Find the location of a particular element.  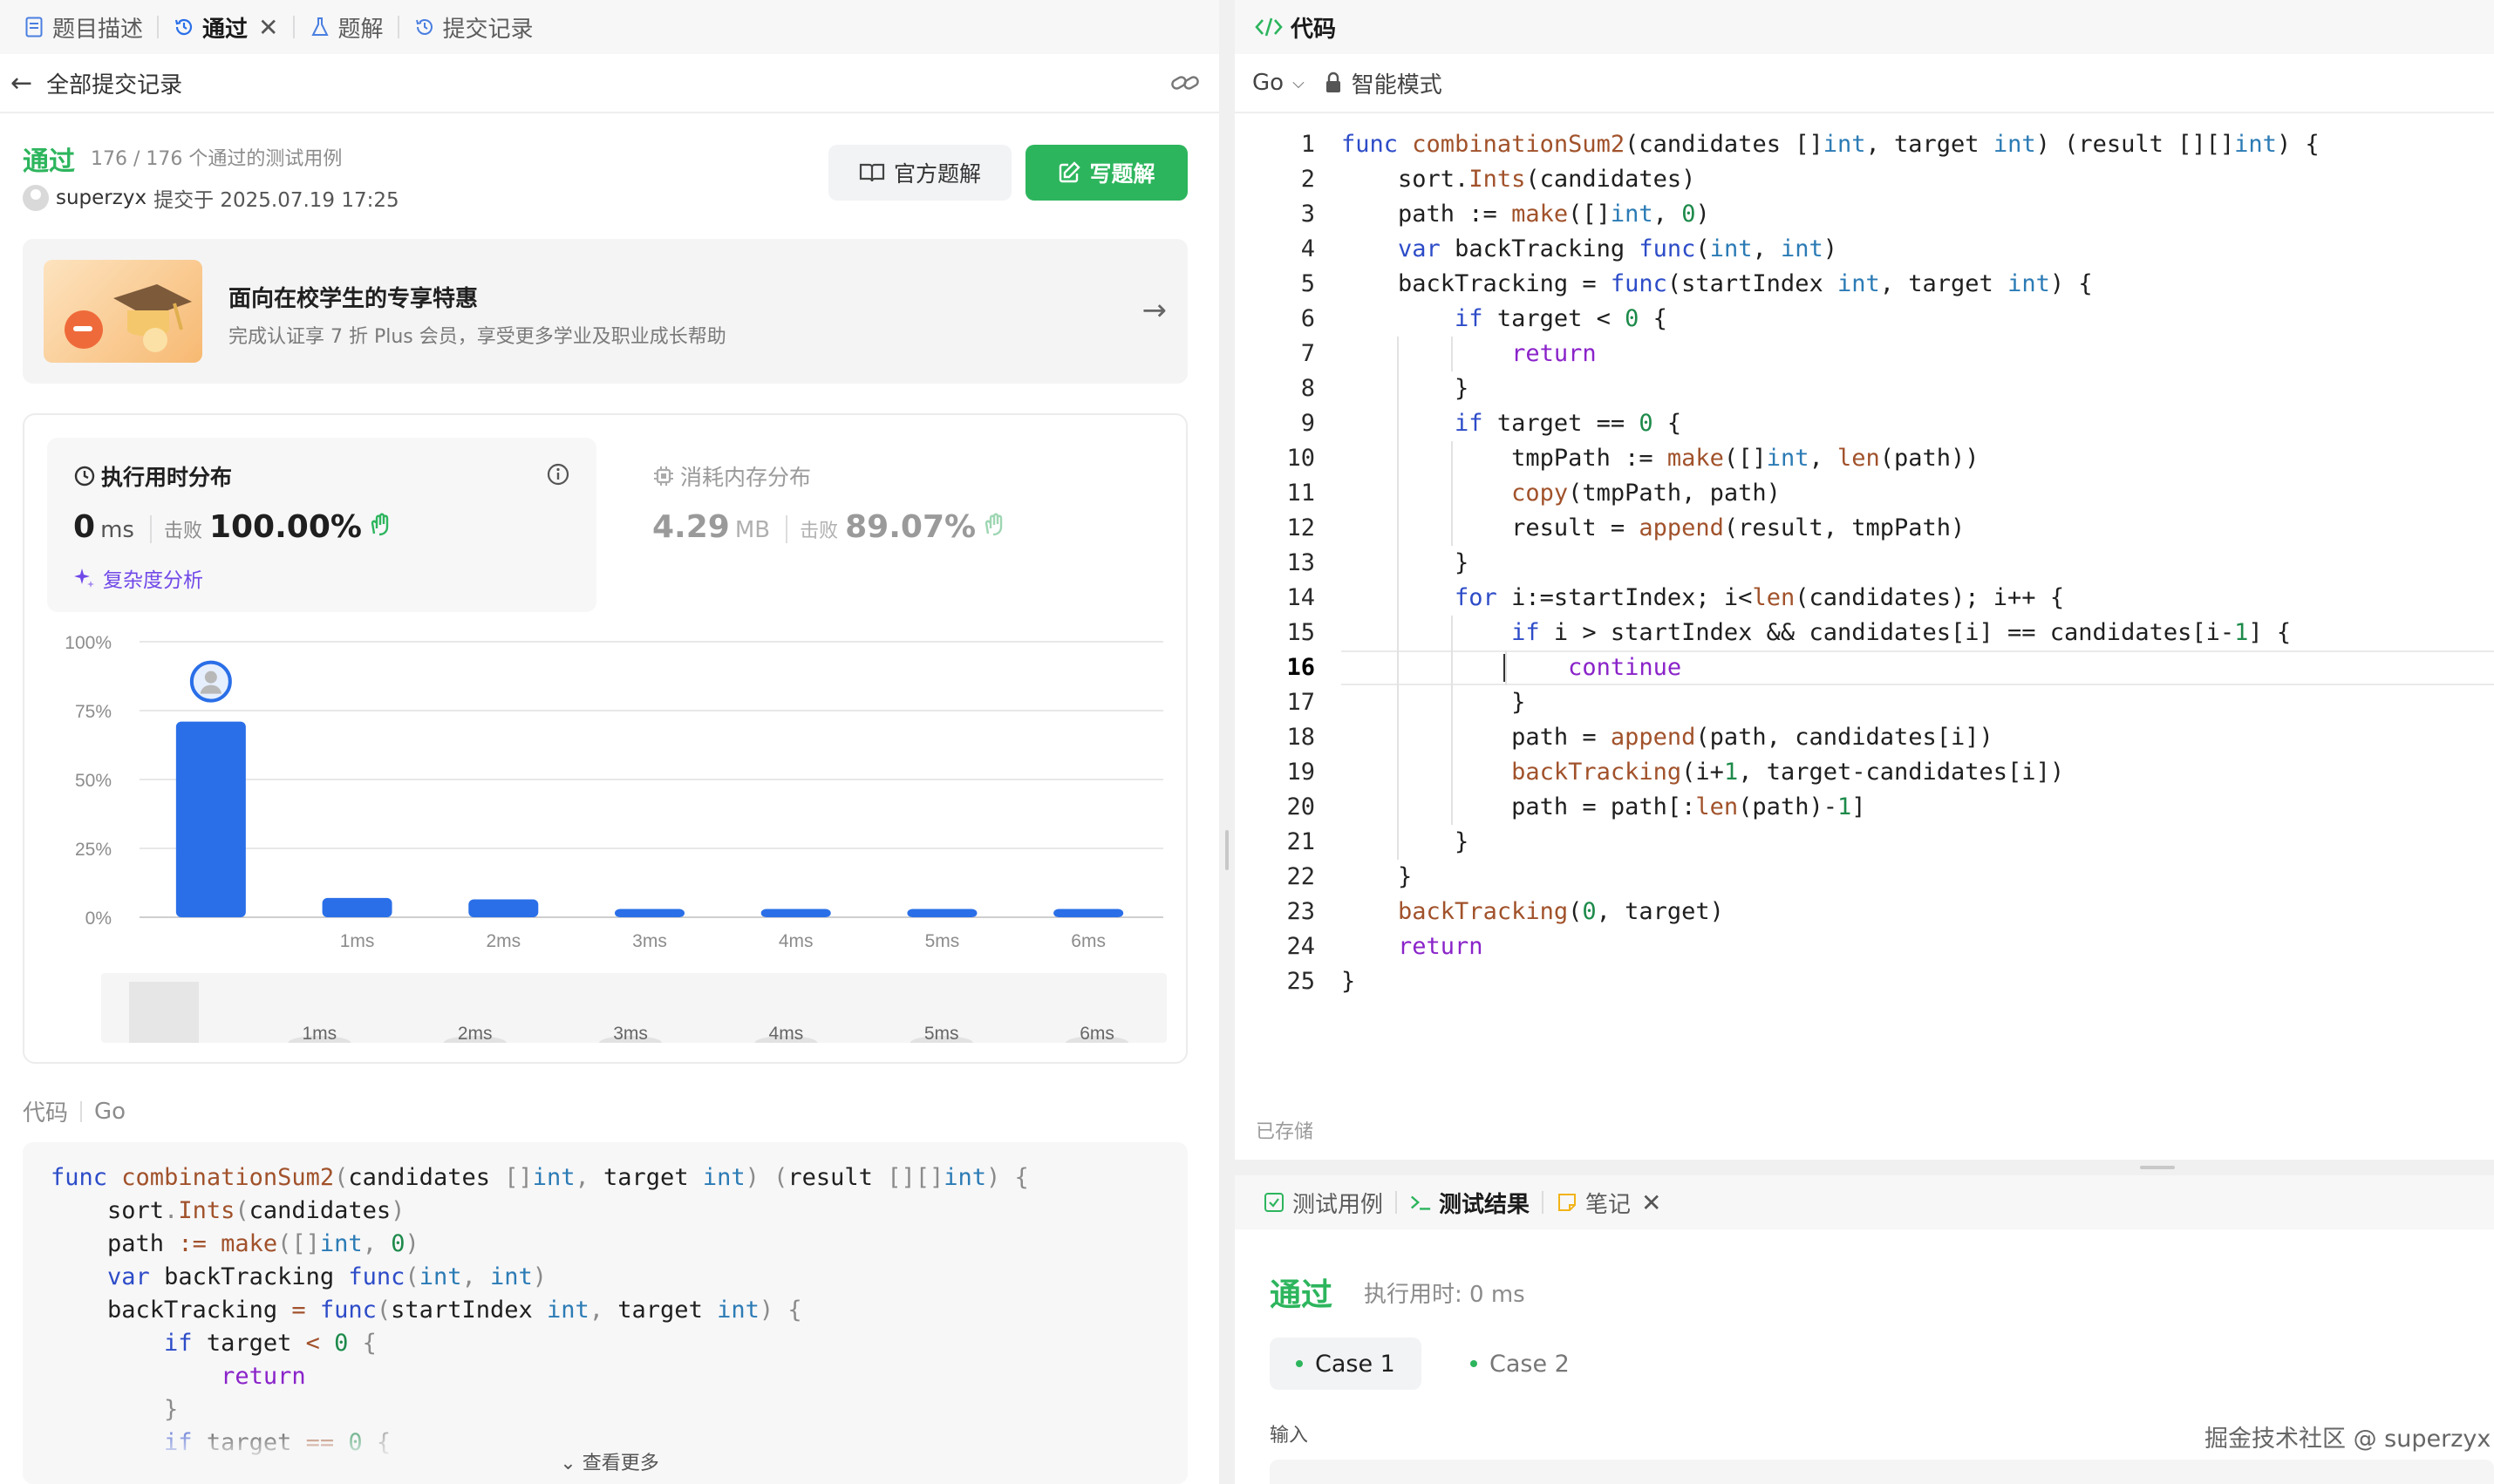

y-tick-label: 0% is located at coordinates (98, 919).